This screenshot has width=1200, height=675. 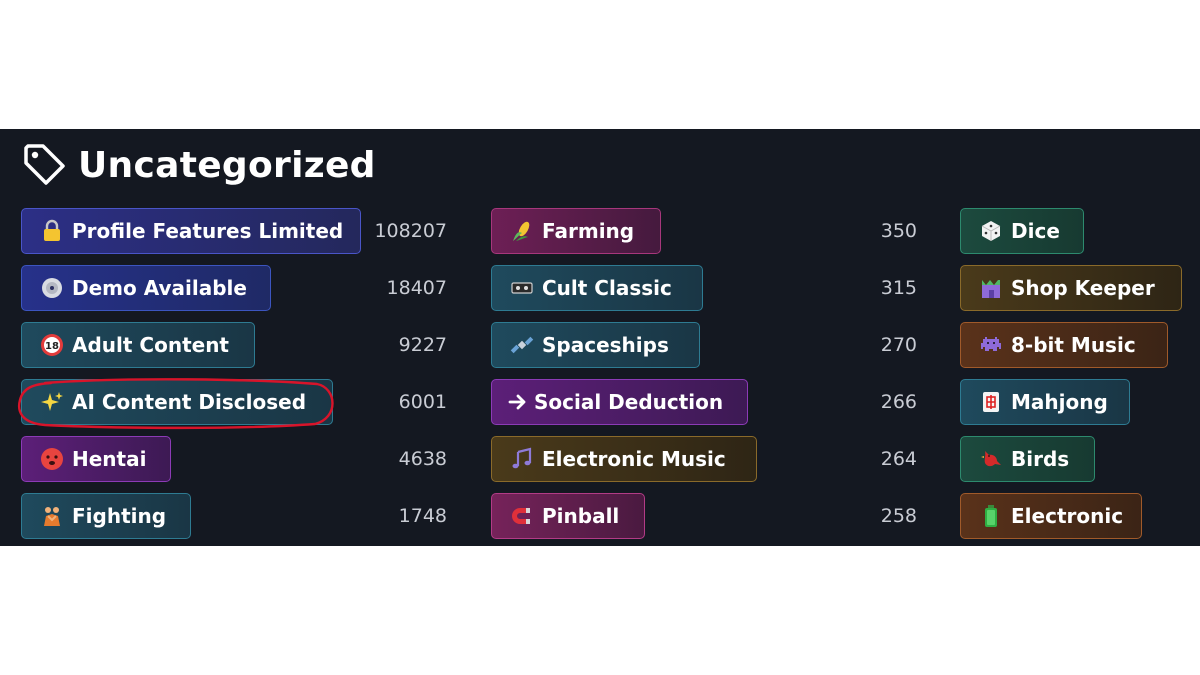 What do you see at coordinates (991, 288) in the screenshot?
I see `store-icon` at bounding box center [991, 288].